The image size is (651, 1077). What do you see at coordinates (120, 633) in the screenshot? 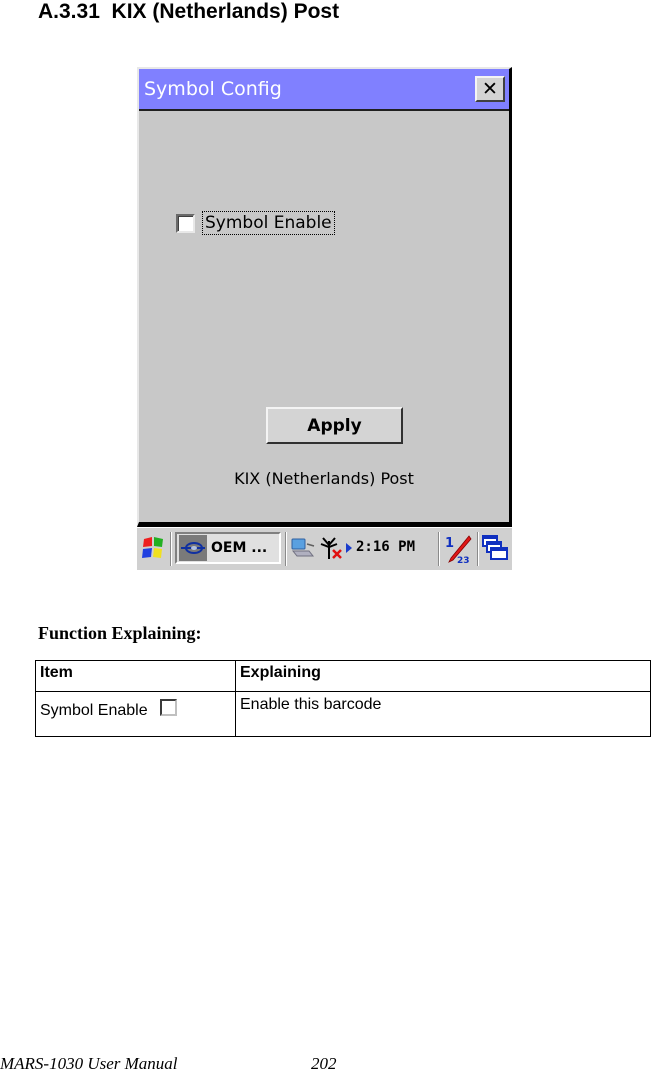
I see `function-explaining-heading: Function Explaining:` at bounding box center [120, 633].